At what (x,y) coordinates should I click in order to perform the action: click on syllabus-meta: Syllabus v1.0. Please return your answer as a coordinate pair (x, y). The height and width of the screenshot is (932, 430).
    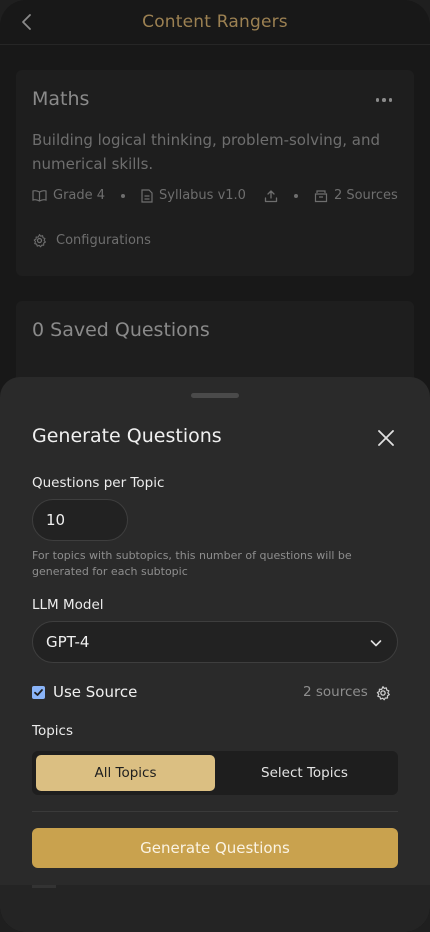
    Looking at the image, I should click on (193, 195).